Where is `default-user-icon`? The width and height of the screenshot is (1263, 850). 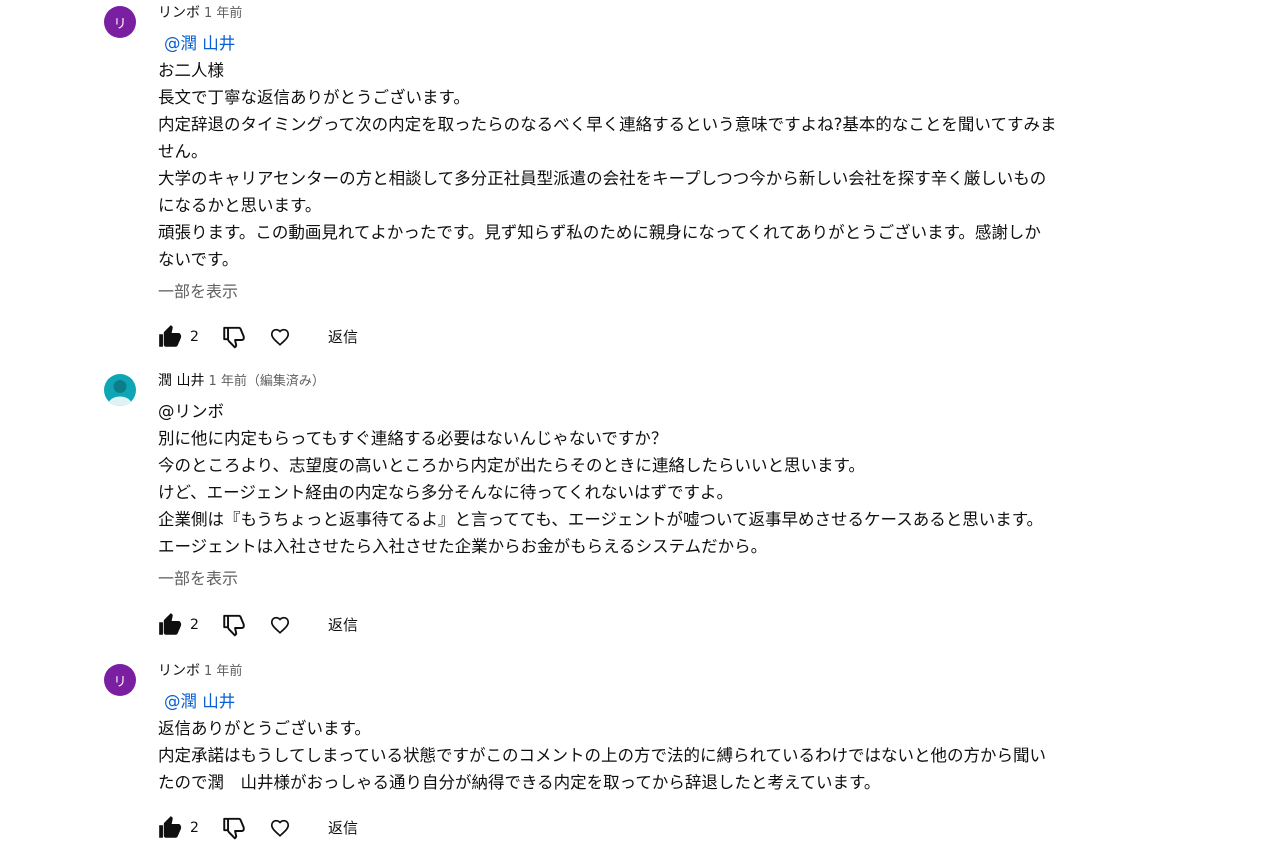 default-user-icon is located at coordinates (120, 393).